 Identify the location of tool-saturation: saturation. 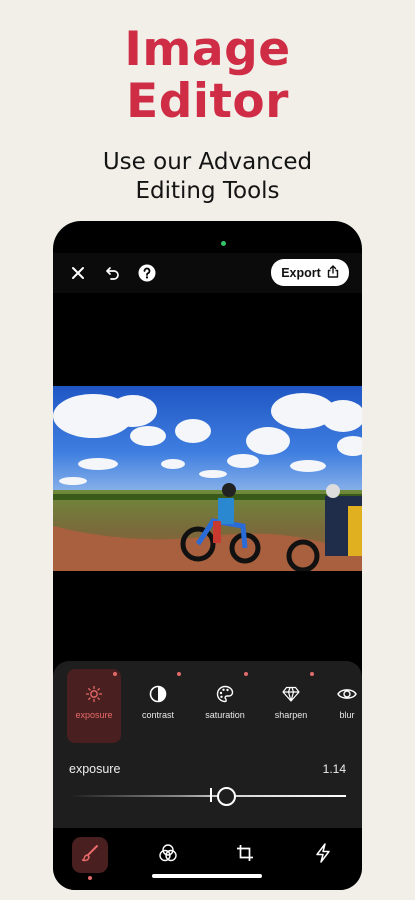
(225, 706).